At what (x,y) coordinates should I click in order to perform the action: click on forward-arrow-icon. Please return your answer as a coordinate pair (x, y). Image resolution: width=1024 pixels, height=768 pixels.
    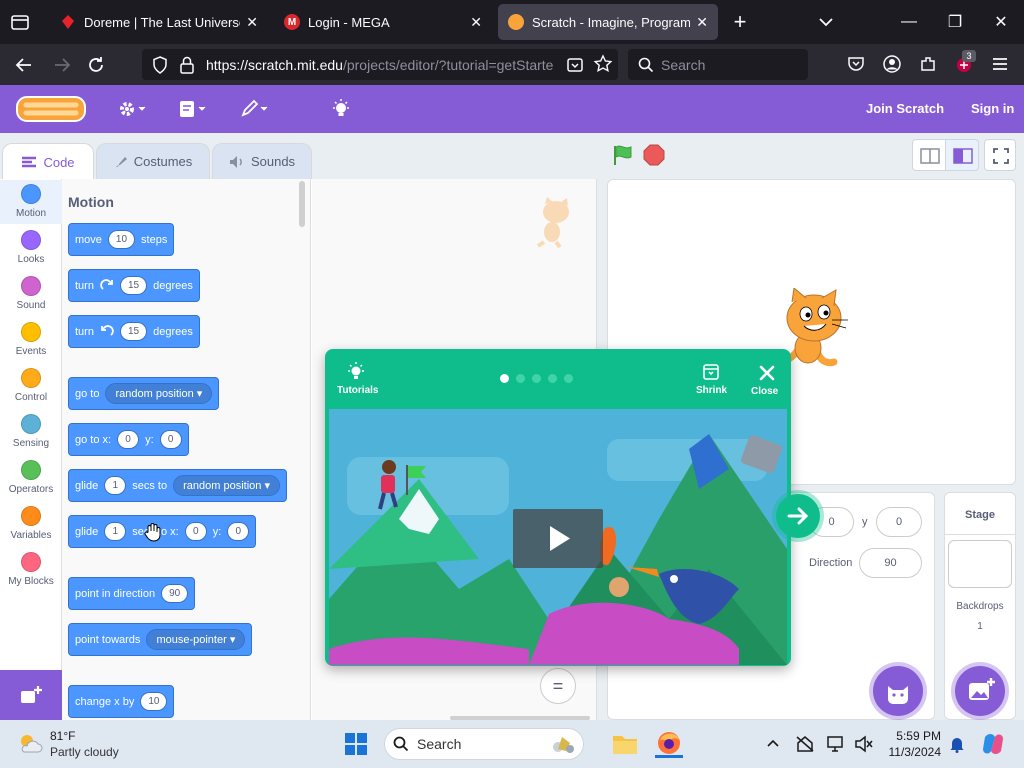
    Looking at the image, I should click on (62, 65).